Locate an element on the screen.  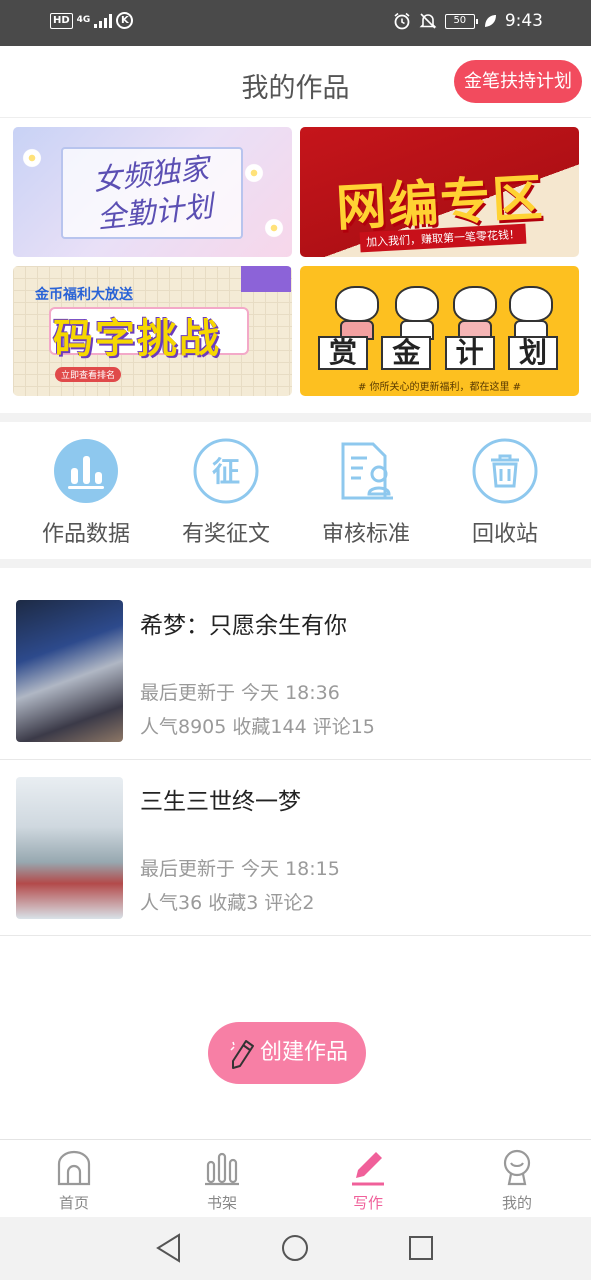
contest-icon: 征 is located at coordinates (226, 471).